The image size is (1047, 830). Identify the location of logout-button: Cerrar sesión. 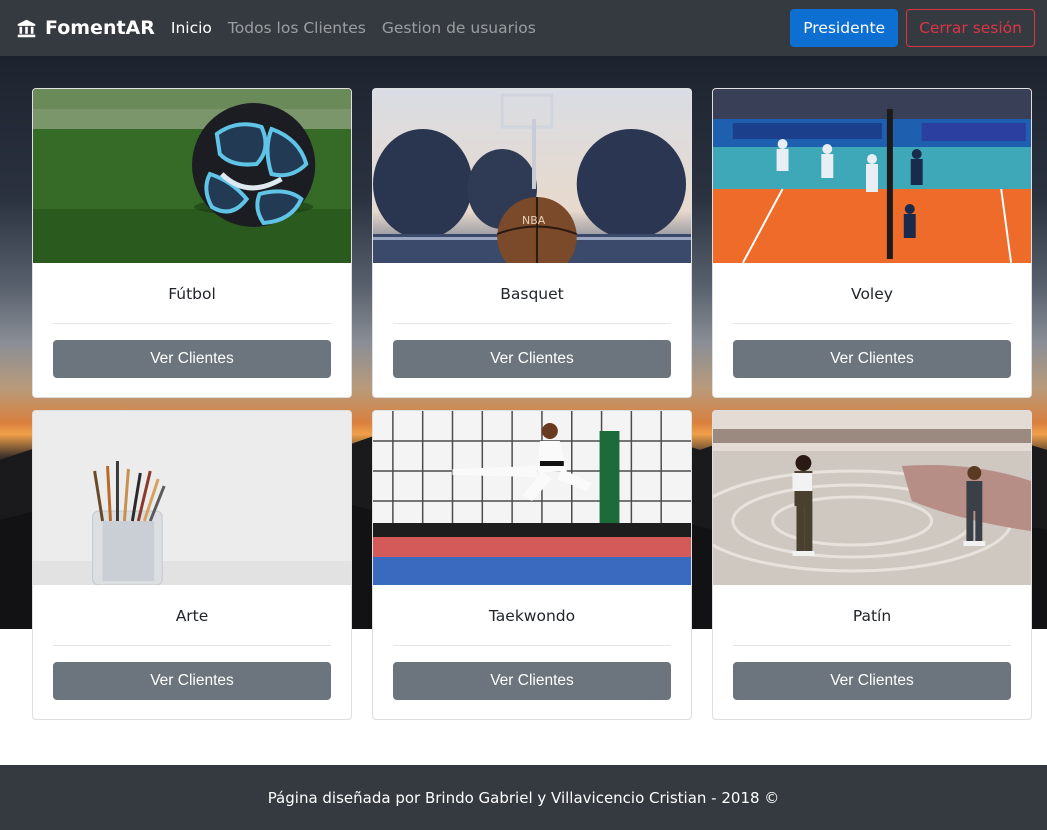
(970, 28).